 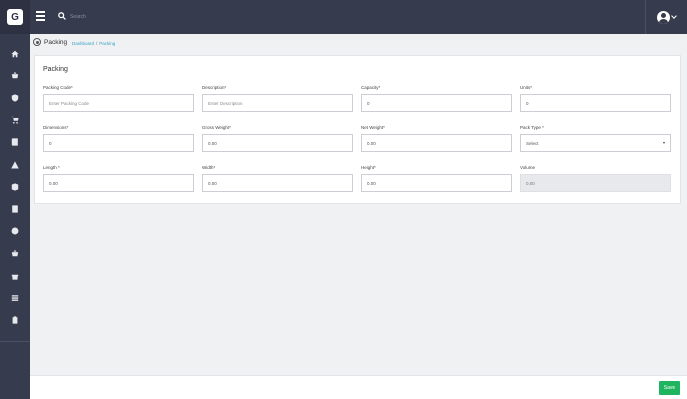 I want to click on description-input, so click(x=277, y=103).